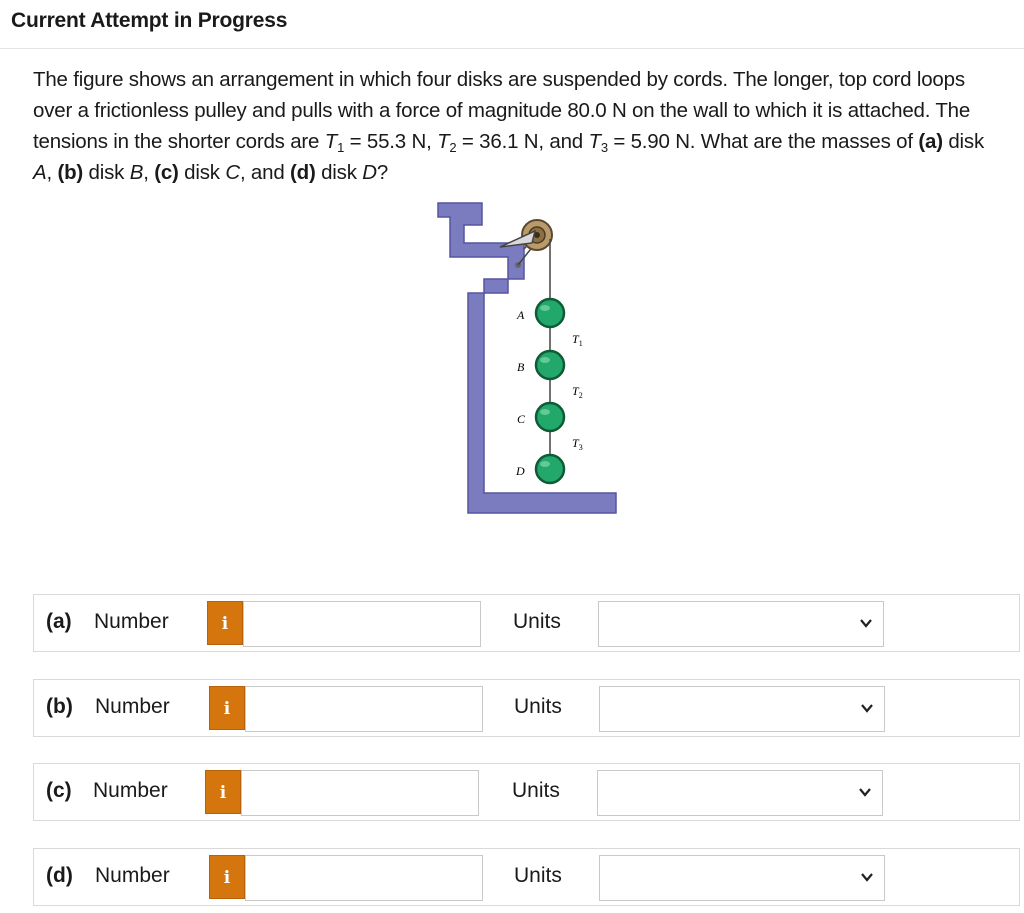  Describe the element at coordinates (520, 471) in the screenshot. I see `disk-label-d: D` at that location.